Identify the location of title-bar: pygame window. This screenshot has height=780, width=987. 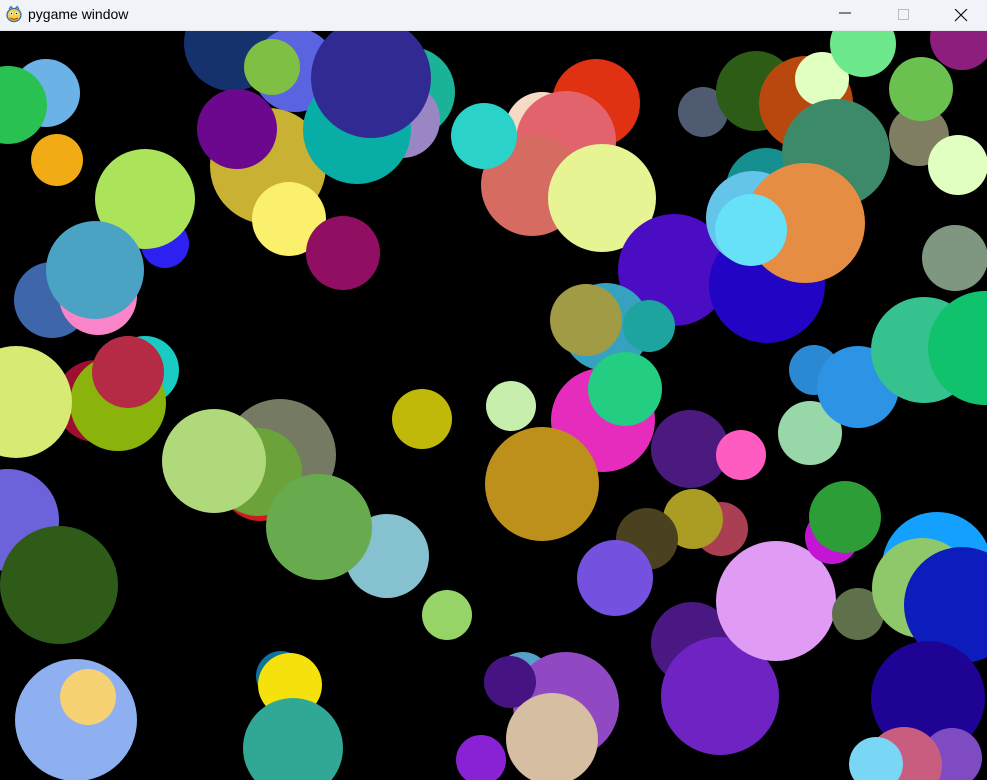
(493, 15).